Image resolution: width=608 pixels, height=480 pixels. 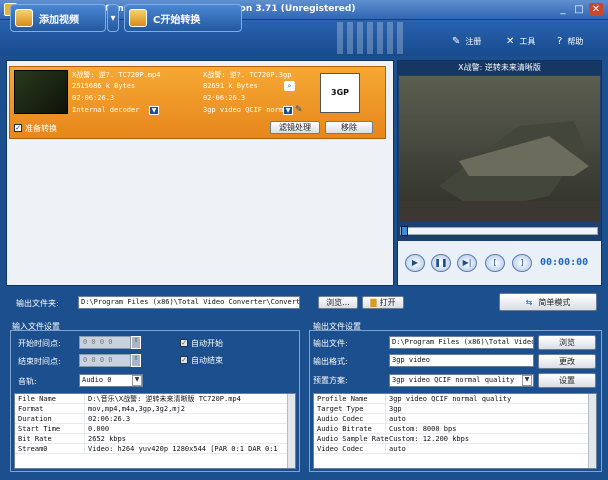 I want to click on filter-button: 滤镜处理, so click(x=295, y=127).